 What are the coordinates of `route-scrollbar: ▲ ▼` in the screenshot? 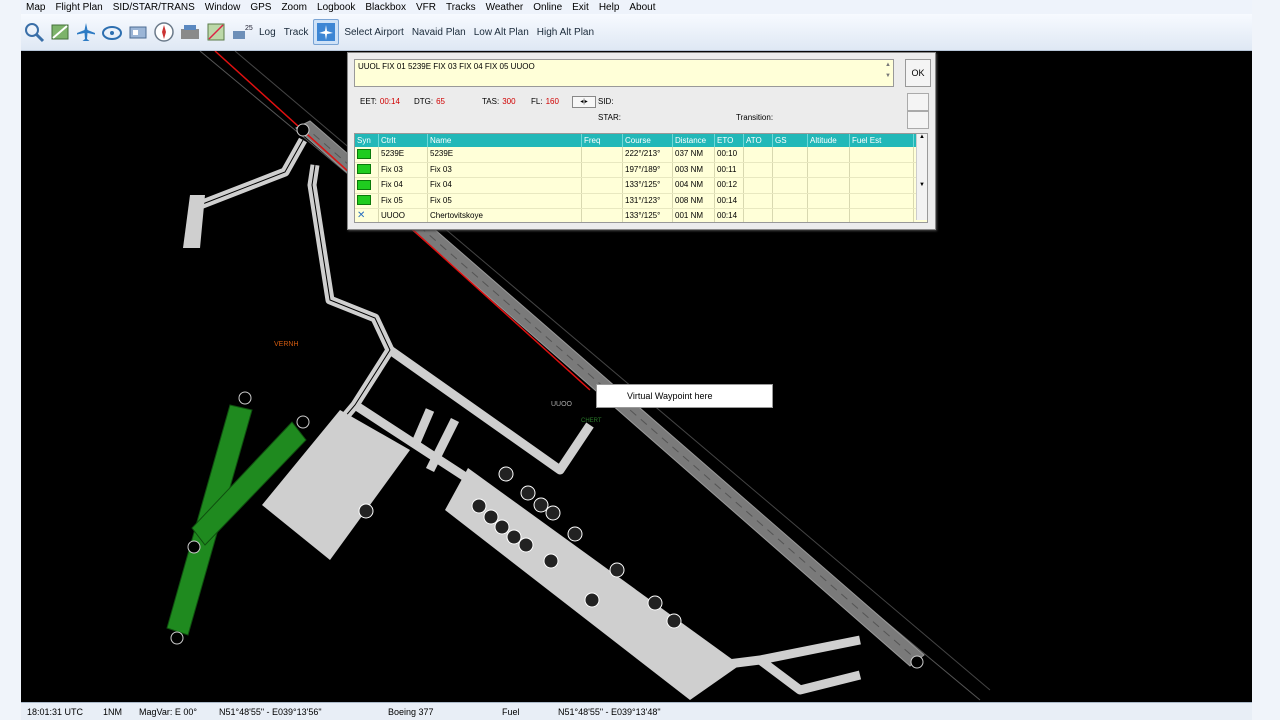 It's located at (888, 73).